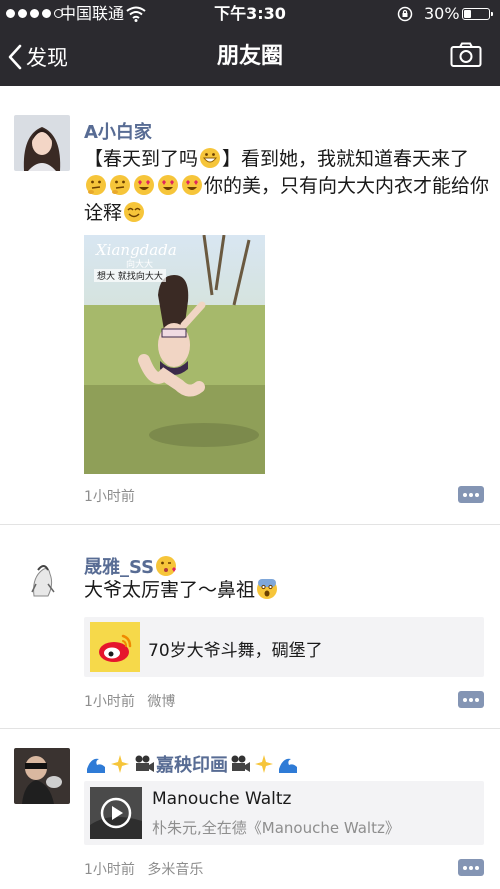 Image resolution: width=500 pixels, height=889 pixels. Describe the element at coordinates (141, 159) in the screenshot. I see `post-text-part: 【春天到了吗` at that location.